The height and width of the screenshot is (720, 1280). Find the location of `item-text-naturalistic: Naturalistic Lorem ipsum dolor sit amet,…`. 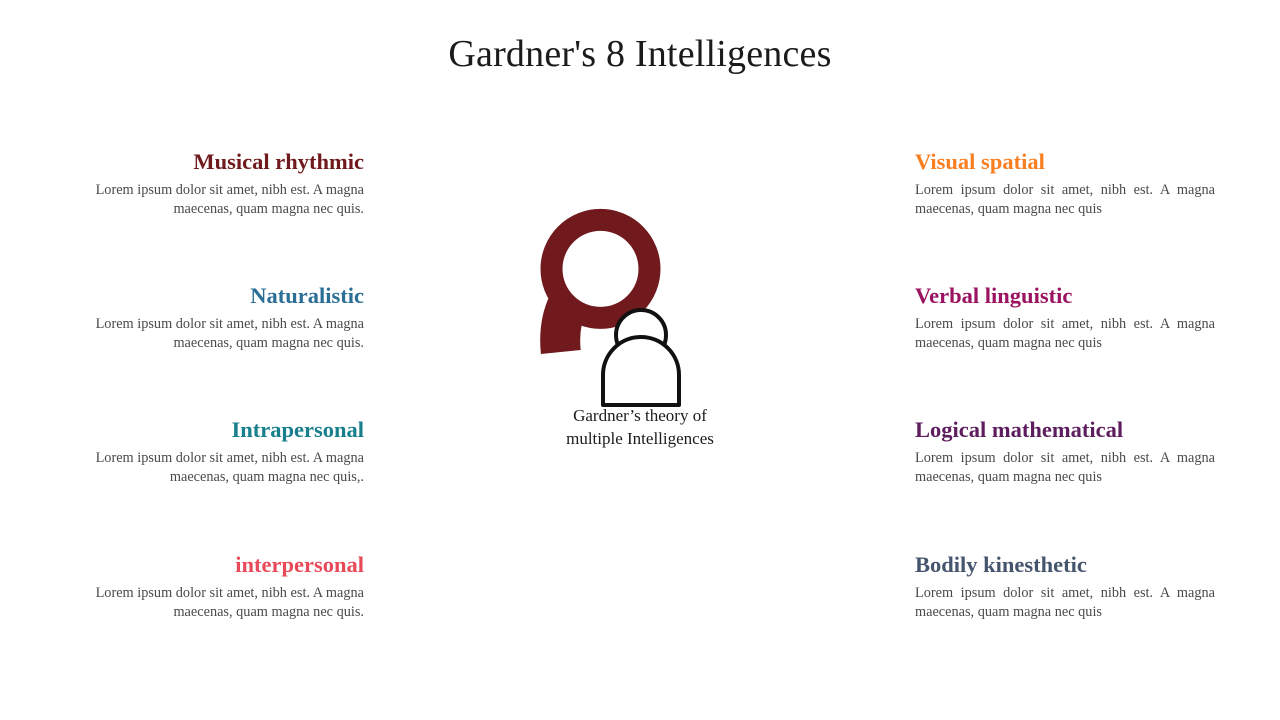

item-text-naturalistic: Naturalistic Lorem ipsum dolor sit amet,… is located at coordinates (214, 318).